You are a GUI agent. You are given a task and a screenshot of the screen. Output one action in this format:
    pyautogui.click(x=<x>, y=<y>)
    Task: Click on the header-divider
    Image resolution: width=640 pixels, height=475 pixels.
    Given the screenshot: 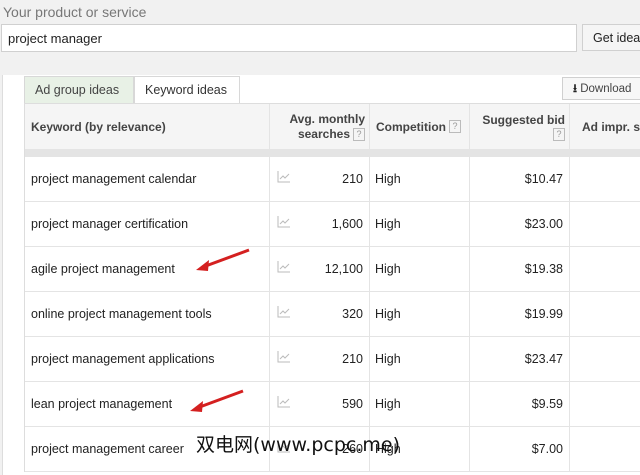 What is the action you would take?
    pyautogui.click(x=332, y=153)
    